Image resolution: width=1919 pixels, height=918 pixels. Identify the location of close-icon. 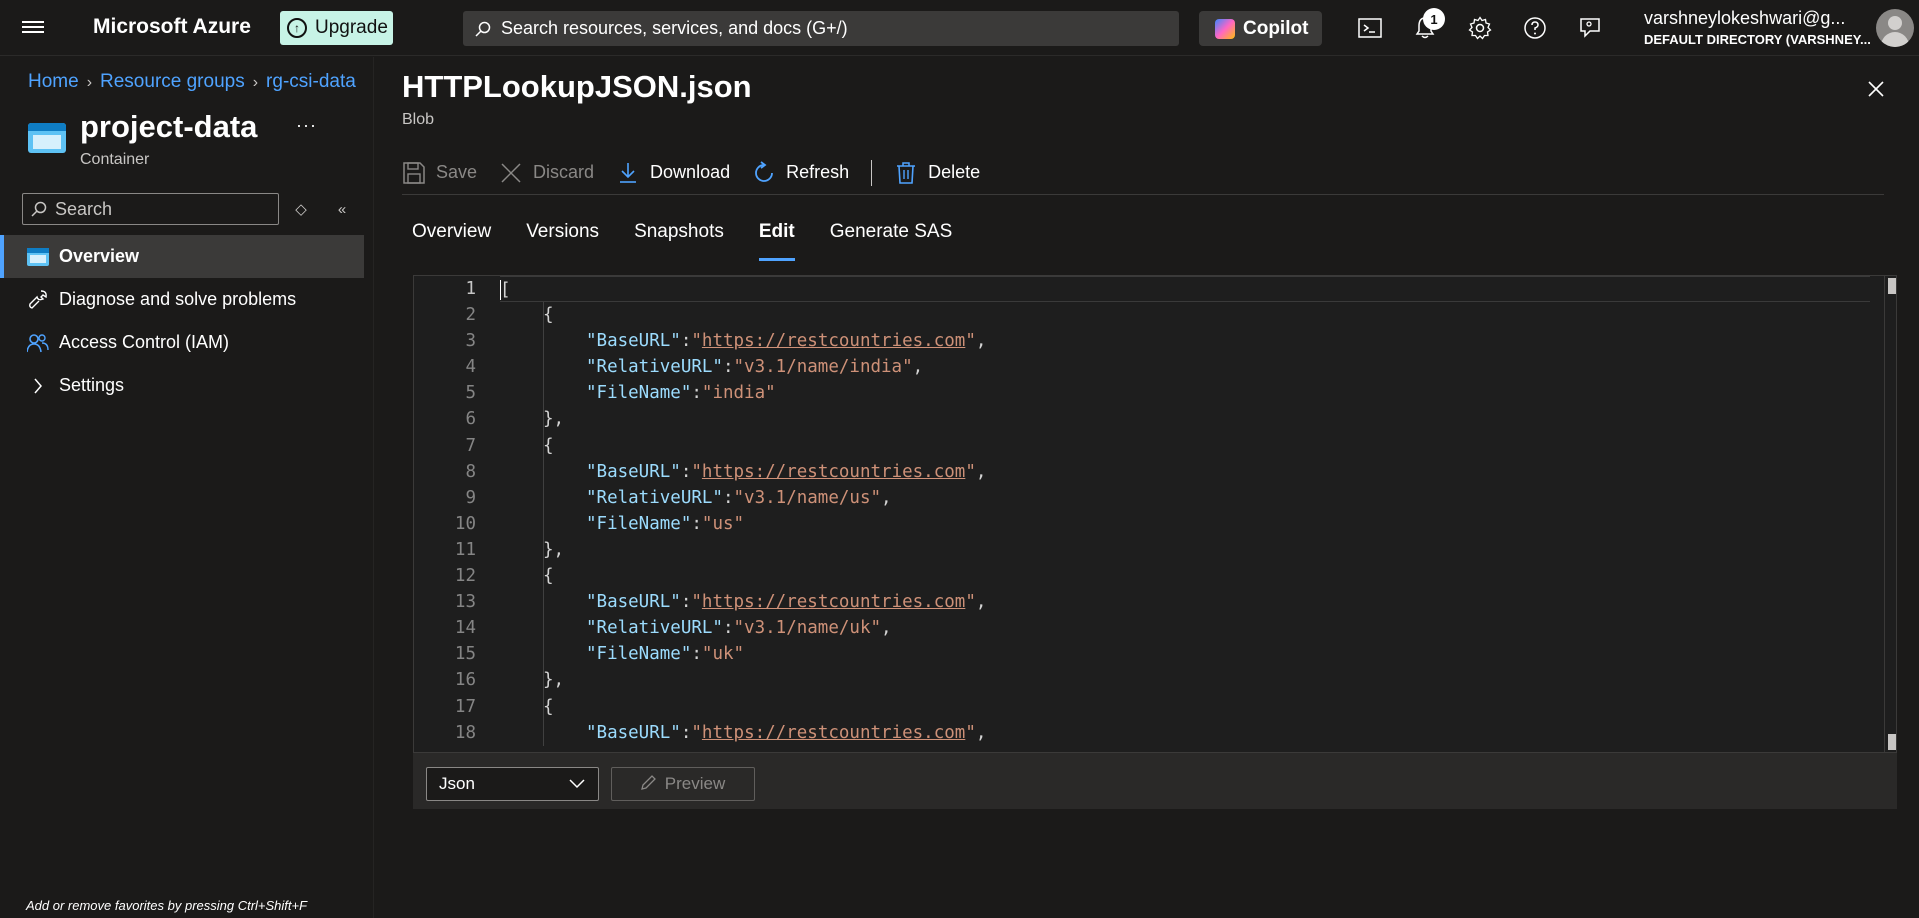
(1876, 89).